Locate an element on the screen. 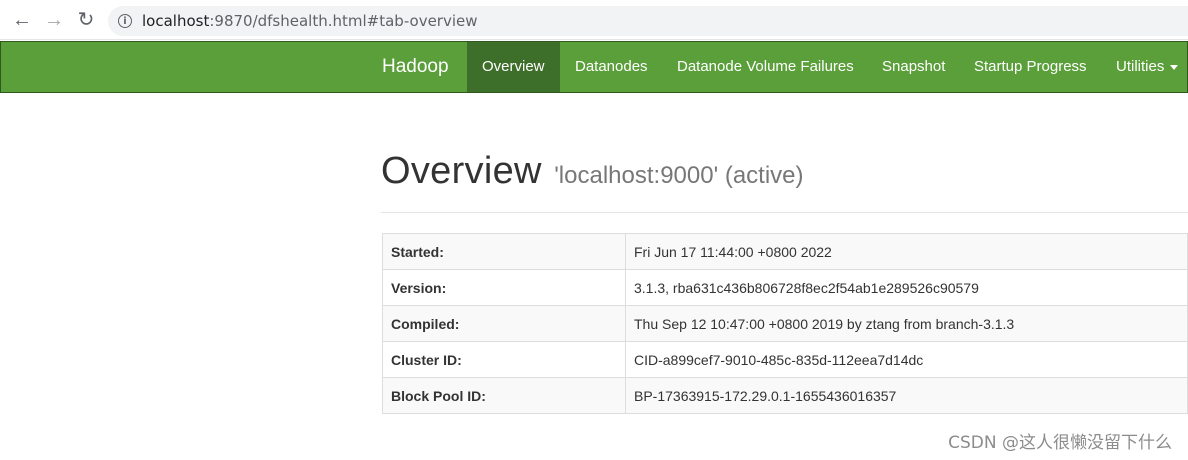 This screenshot has width=1188, height=460. nav-tab-label: Snapshot is located at coordinates (914, 66).